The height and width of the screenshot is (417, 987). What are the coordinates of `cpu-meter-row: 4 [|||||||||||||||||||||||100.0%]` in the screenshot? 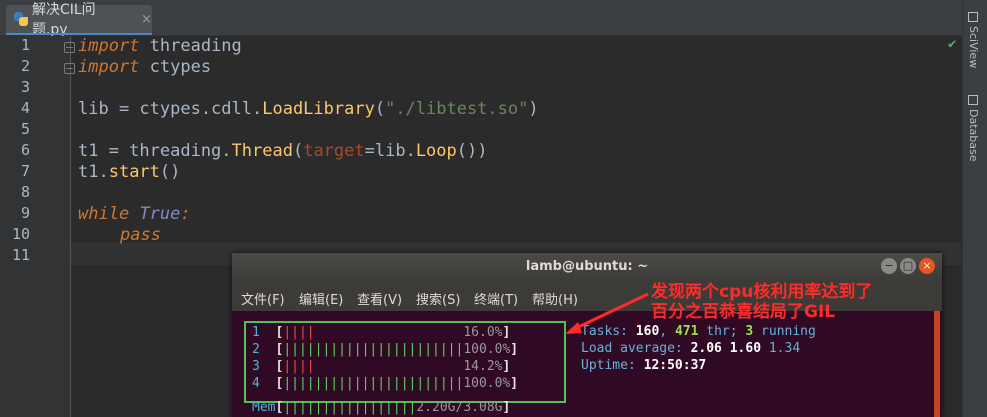 It's located at (385, 383).